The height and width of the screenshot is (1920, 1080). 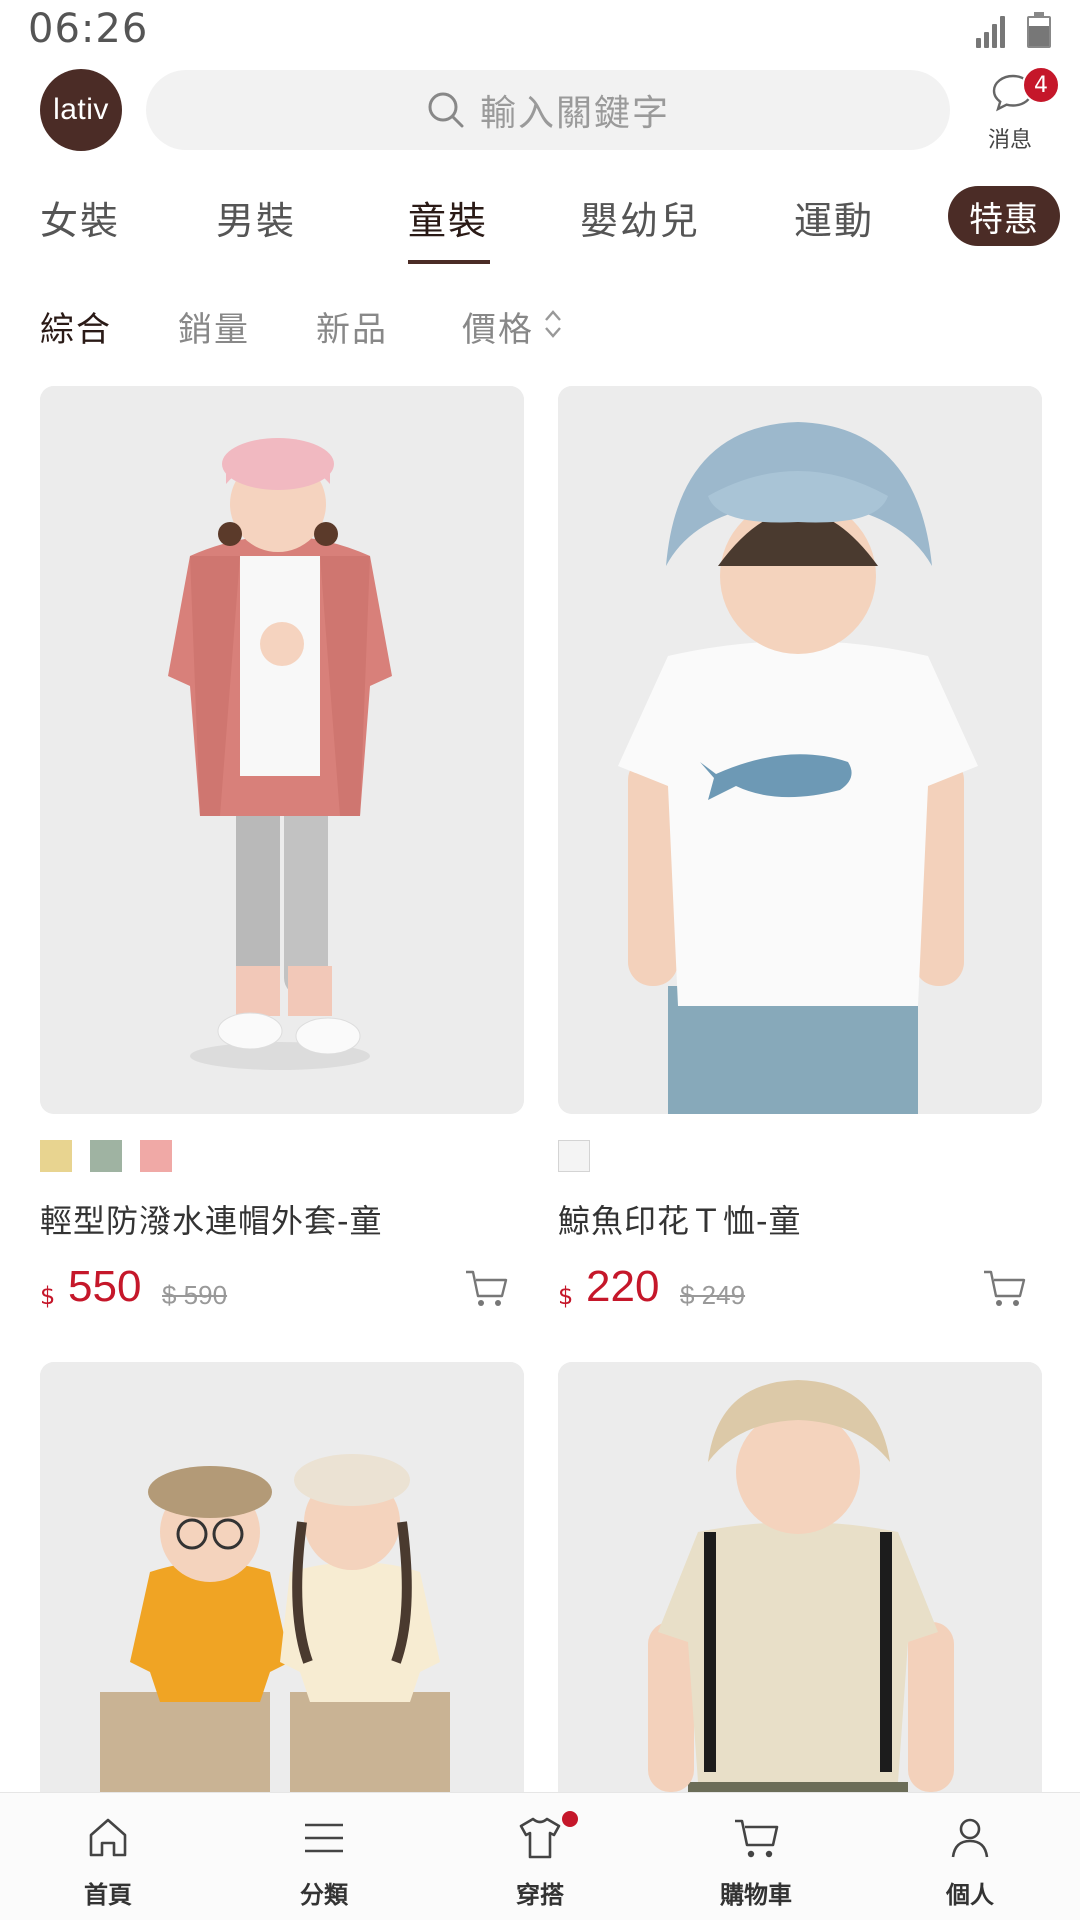 I want to click on notification-dot, so click(x=570, y=1819).